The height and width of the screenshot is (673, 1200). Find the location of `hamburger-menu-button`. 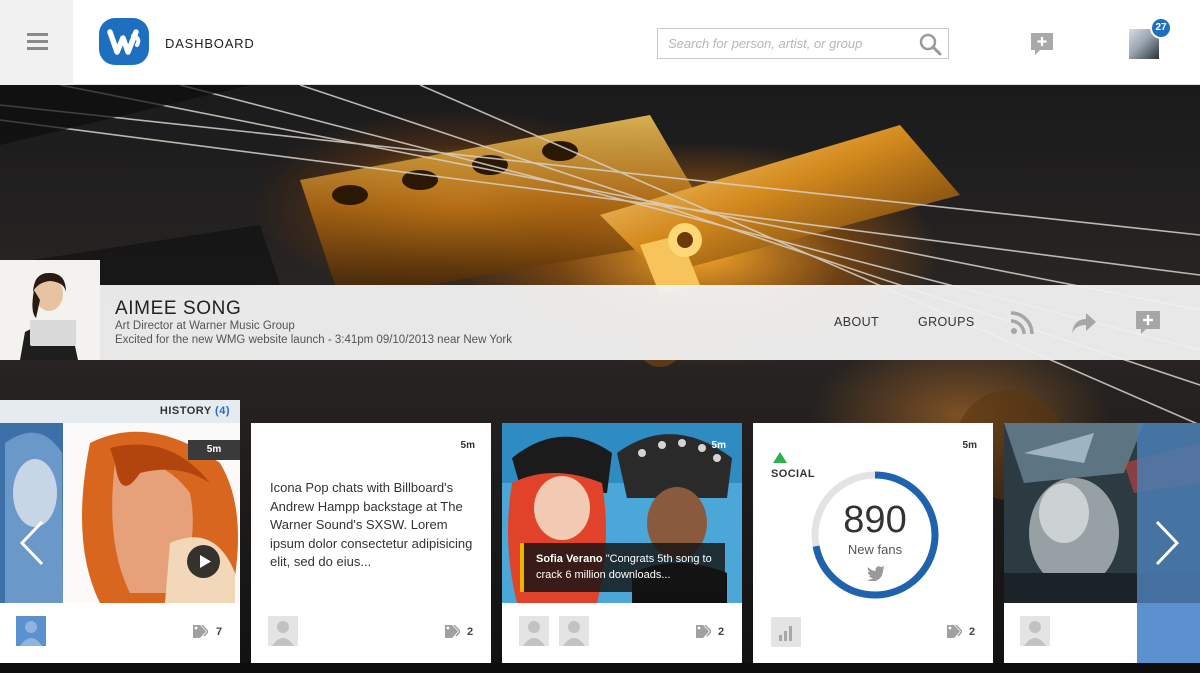

hamburger-menu-button is located at coordinates (36, 42).